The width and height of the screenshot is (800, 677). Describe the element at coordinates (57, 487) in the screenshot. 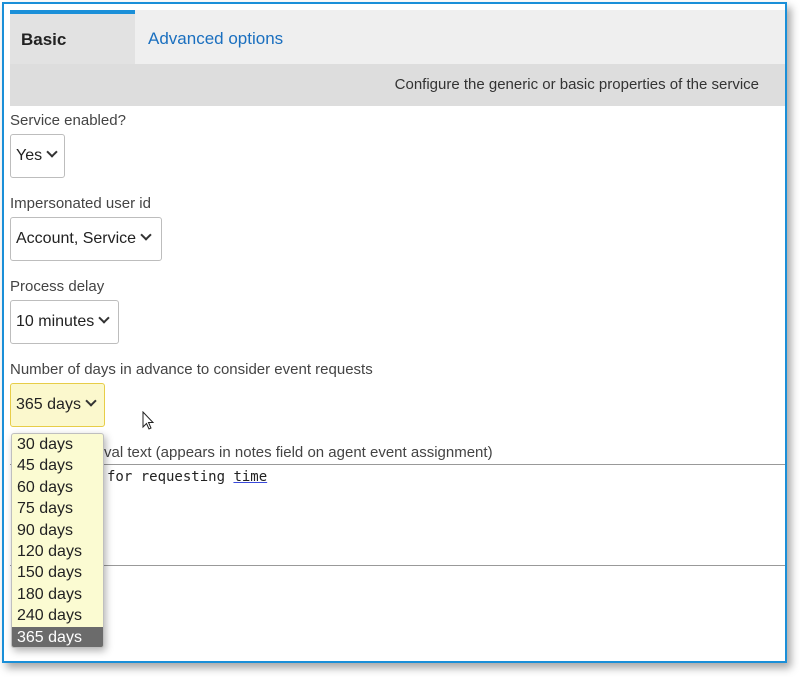

I see `dropdown-option: 60 days` at that location.